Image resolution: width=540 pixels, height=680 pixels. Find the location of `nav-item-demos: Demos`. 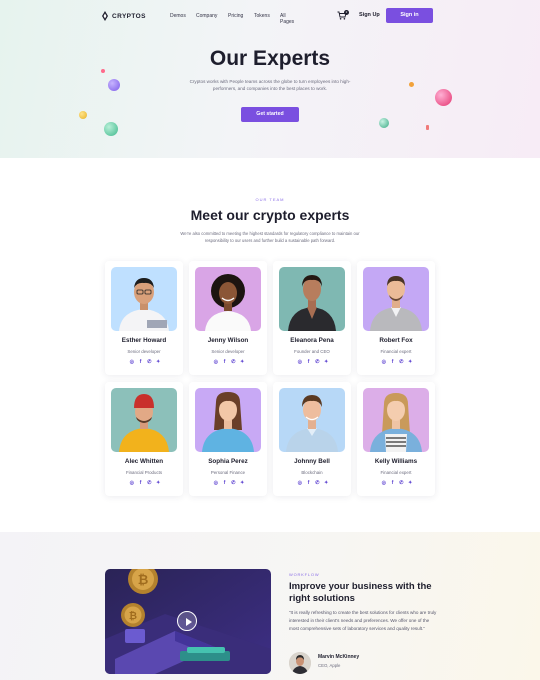

nav-item-demos: Demos is located at coordinates (178, 16).